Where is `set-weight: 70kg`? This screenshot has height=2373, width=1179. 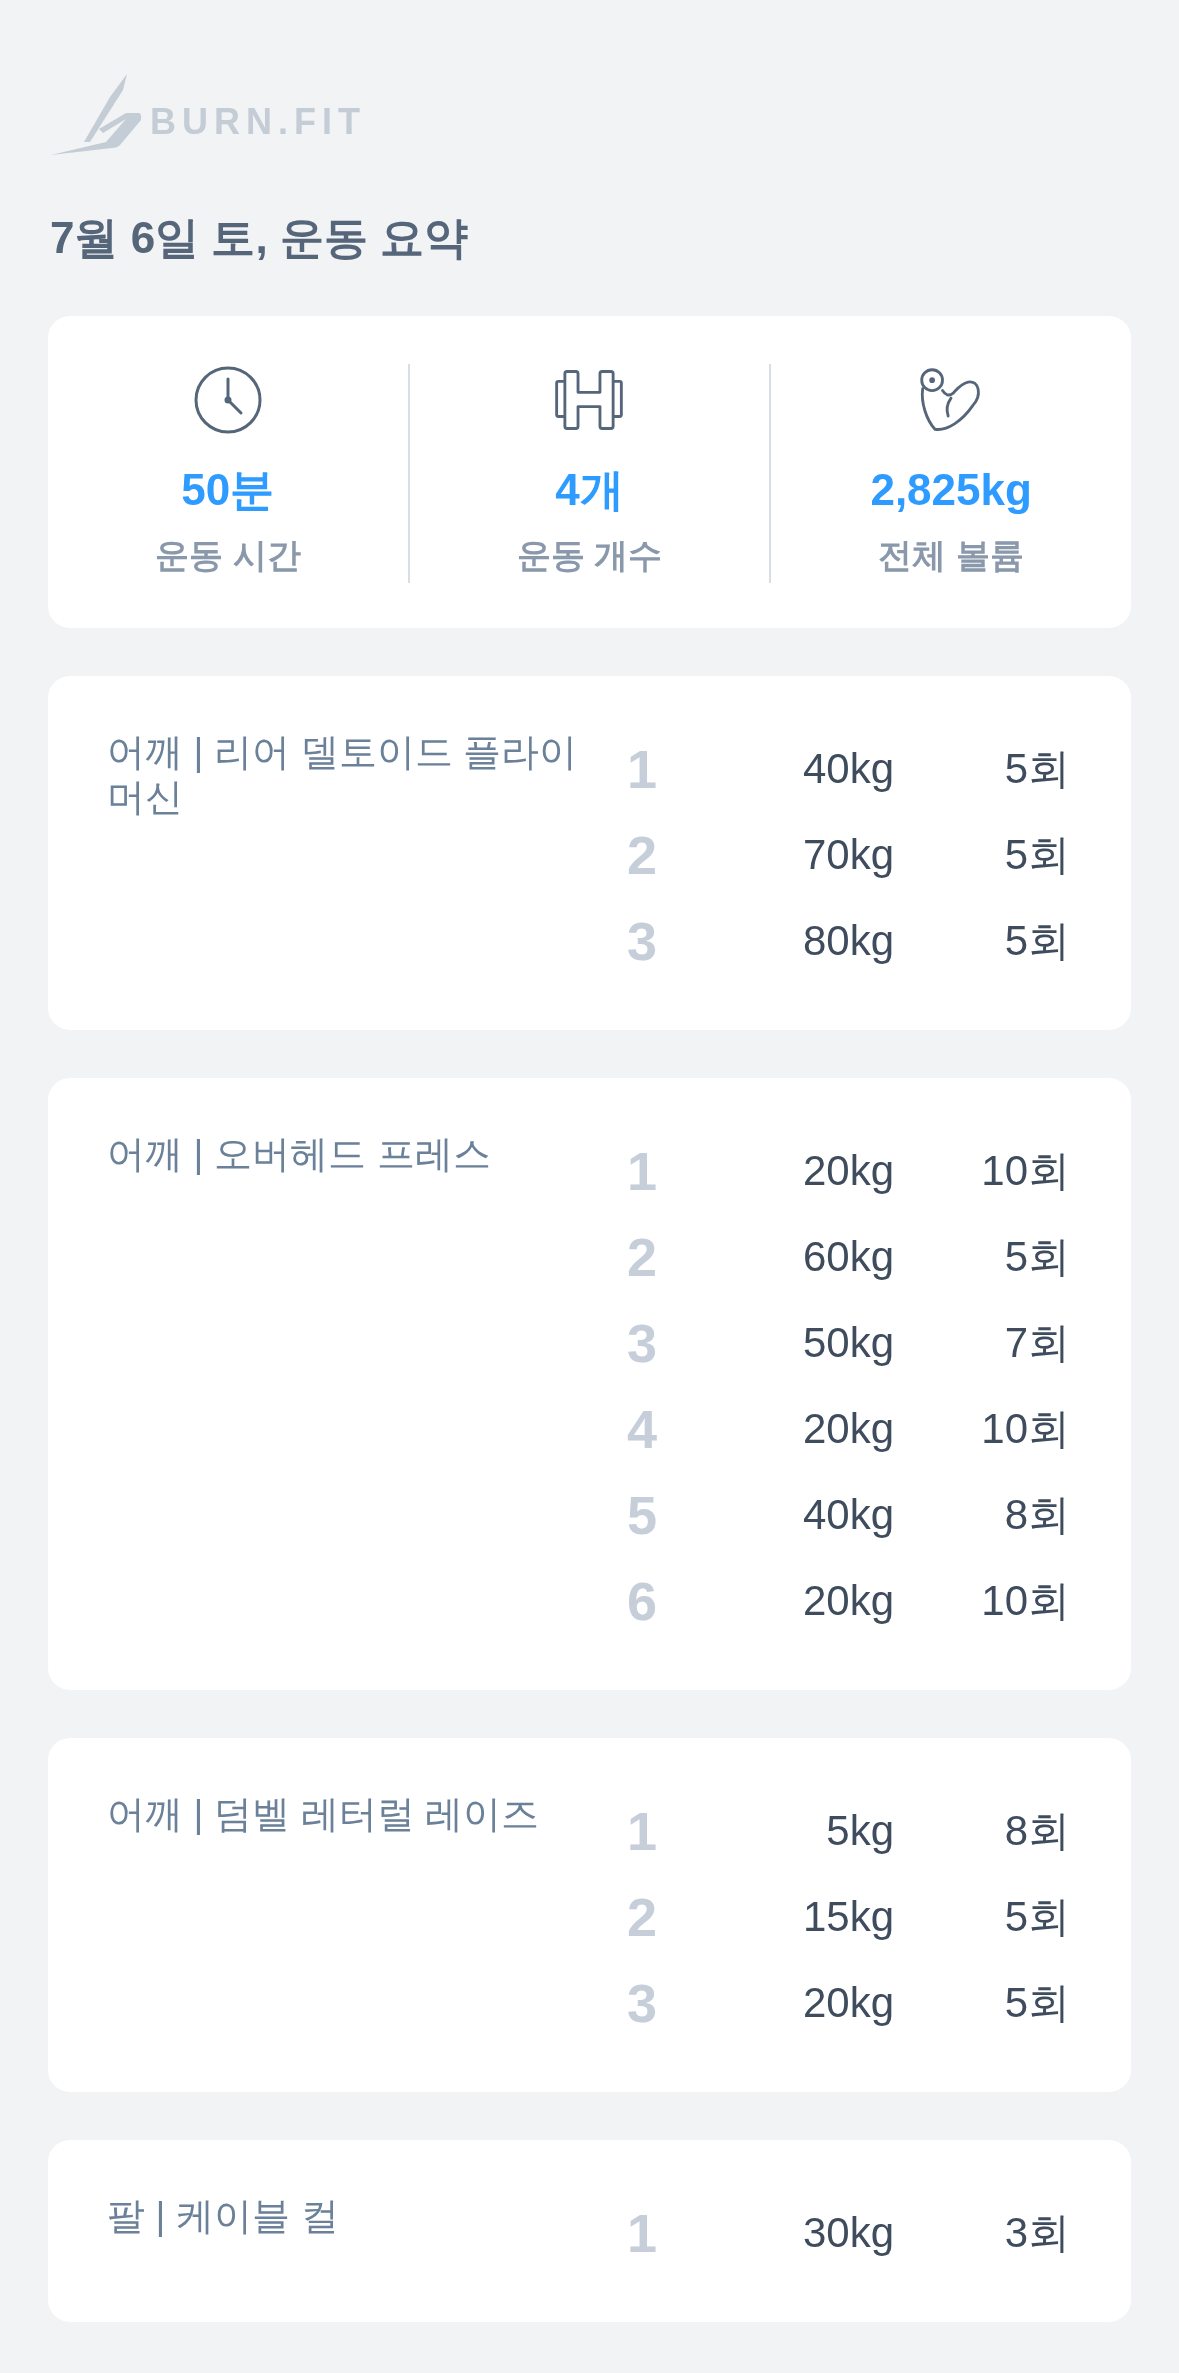 set-weight: 70kg is located at coordinates (848, 855).